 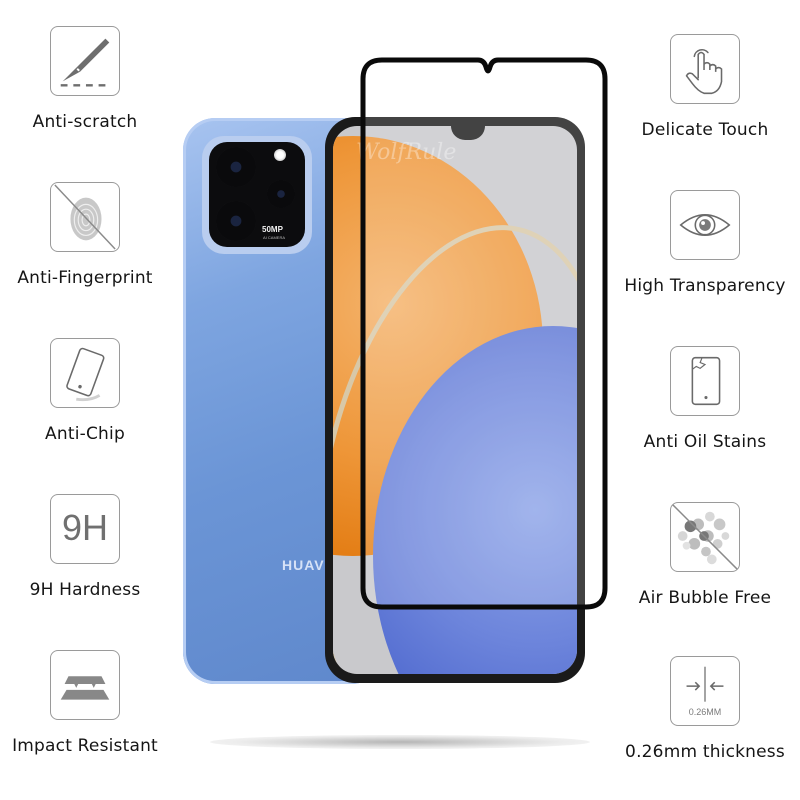 What do you see at coordinates (705, 752) in the screenshot?
I see `feature-label: 0.26mm thickness` at bounding box center [705, 752].